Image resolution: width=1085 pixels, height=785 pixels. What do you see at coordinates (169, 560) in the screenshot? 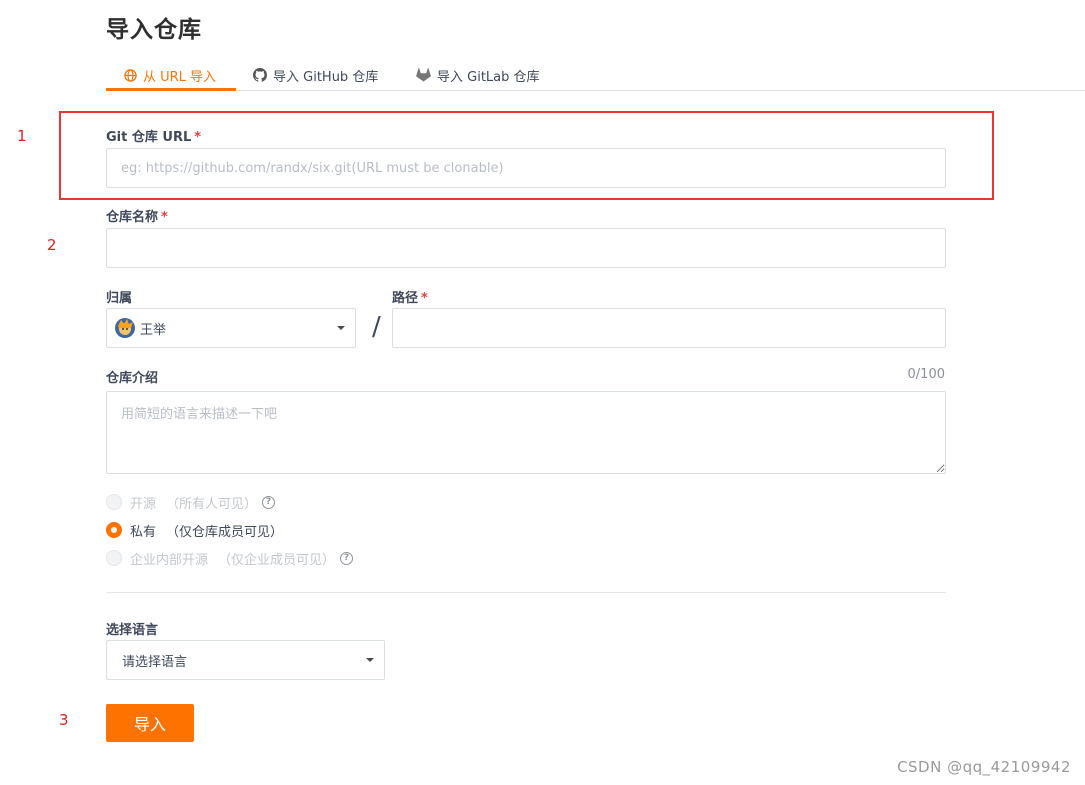
I see `radio-label: 企业内部开源` at bounding box center [169, 560].